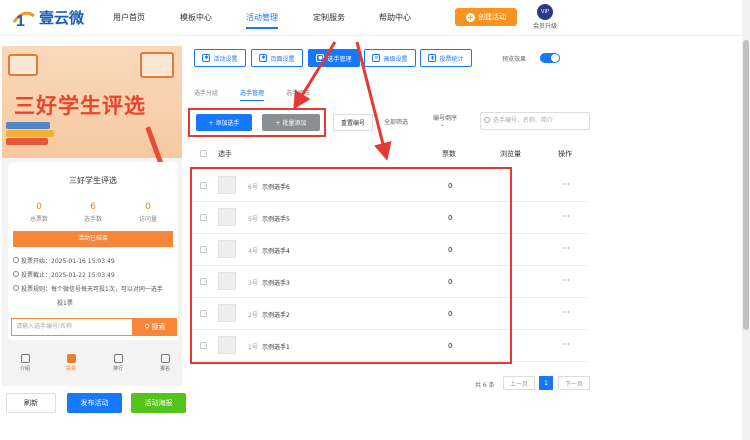  What do you see at coordinates (298, 92) in the screenshot?
I see `subtab-player-review: 选手审核` at bounding box center [298, 92].